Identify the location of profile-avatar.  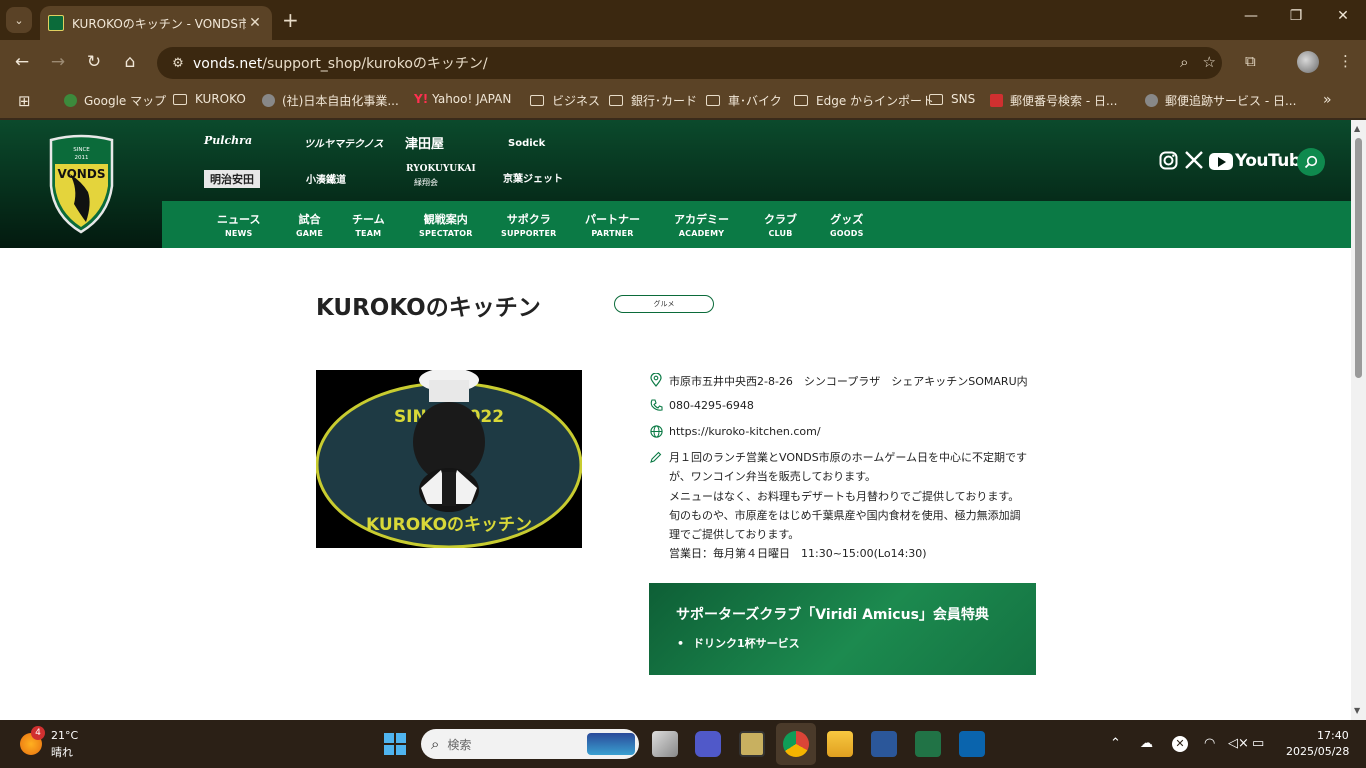
(1308, 62).